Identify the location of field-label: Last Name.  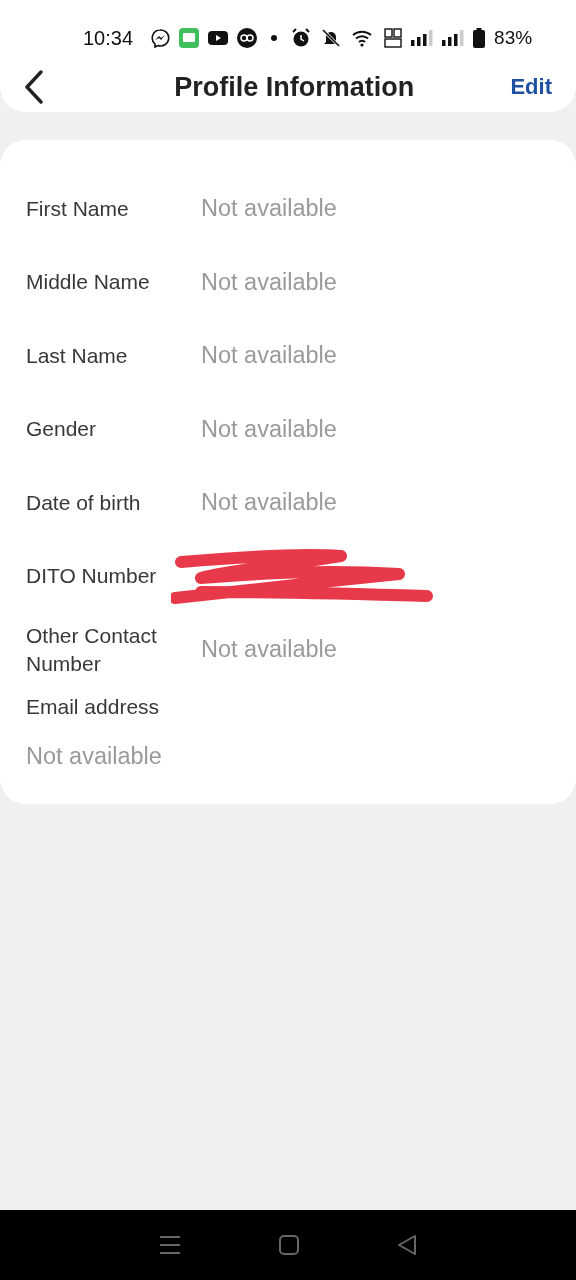
(77, 355).